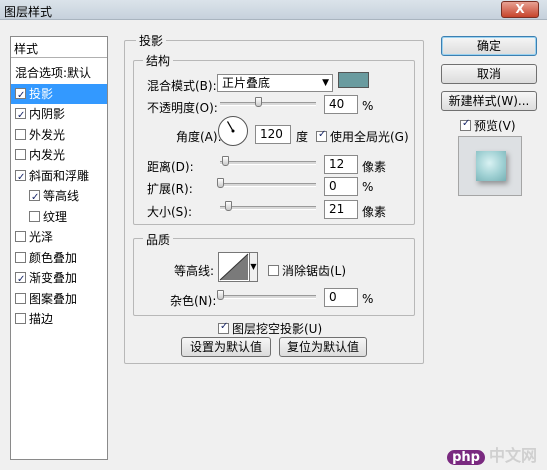  What do you see at coordinates (273, 134) in the screenshot?
I see `angle-input: 120` at bounding box center [273, 134].